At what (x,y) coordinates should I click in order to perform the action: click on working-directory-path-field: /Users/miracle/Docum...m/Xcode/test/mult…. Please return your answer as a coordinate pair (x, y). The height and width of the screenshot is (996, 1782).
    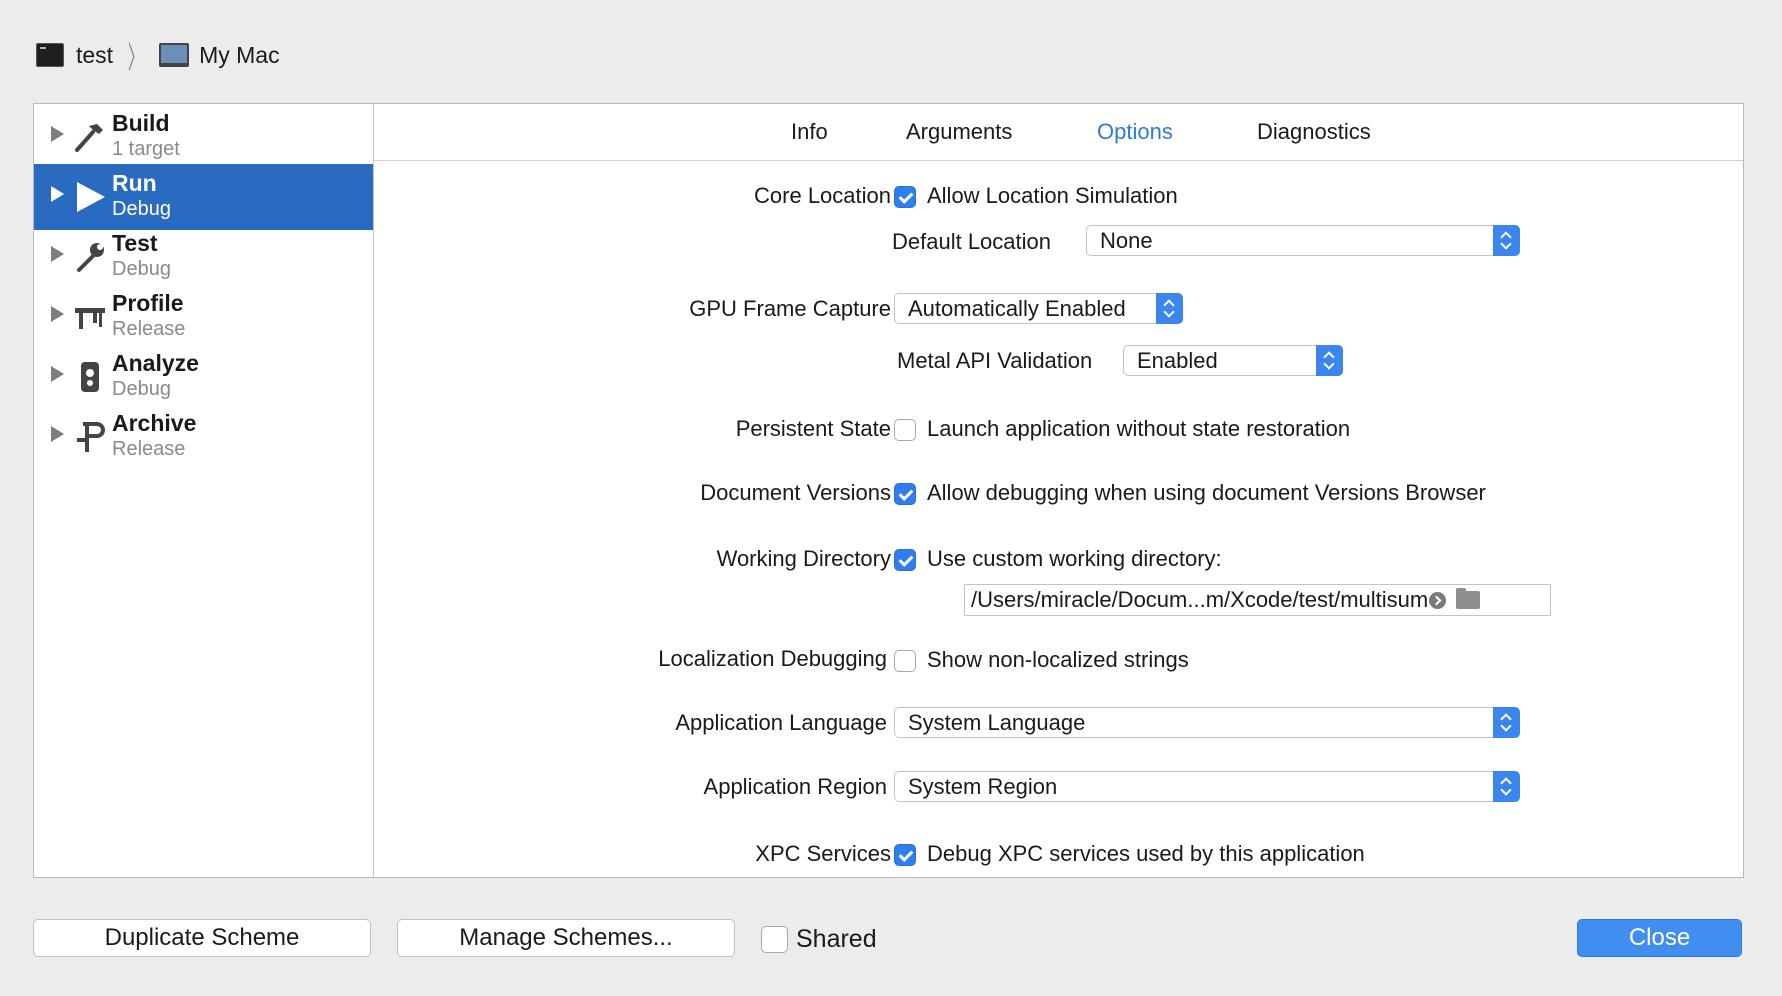
    Looking at the image, I should click on (1257, 600).